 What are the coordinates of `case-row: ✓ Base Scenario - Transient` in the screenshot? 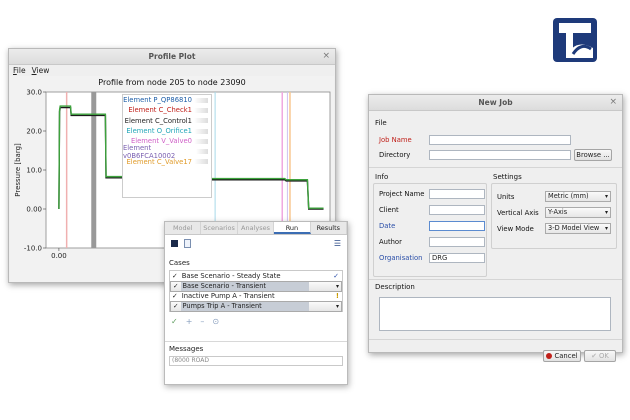 It's located at (256, 286).